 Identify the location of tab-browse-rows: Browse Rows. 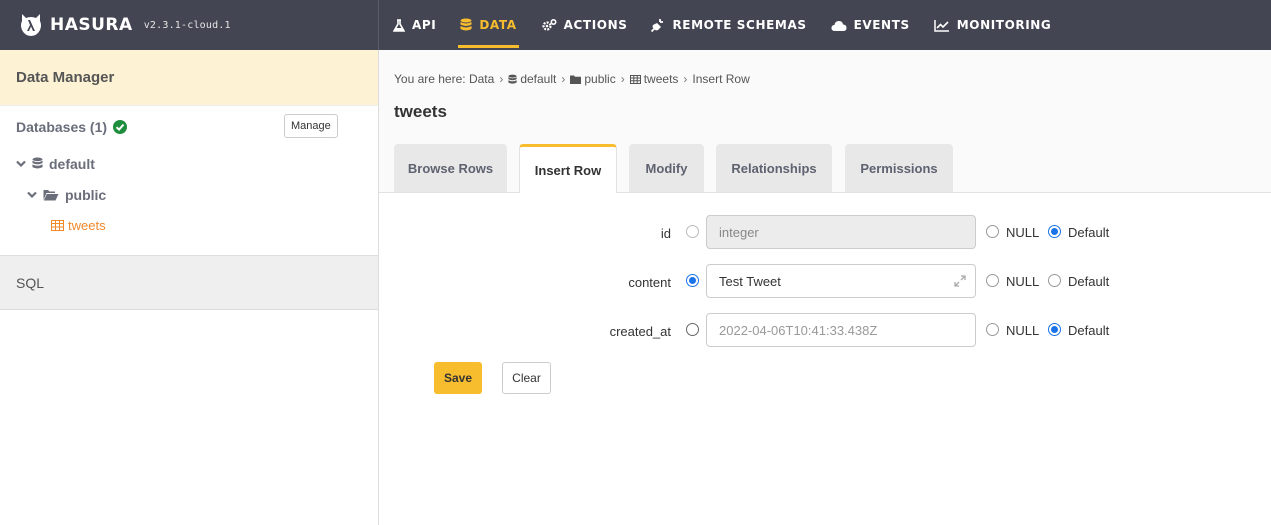
(450, 168).